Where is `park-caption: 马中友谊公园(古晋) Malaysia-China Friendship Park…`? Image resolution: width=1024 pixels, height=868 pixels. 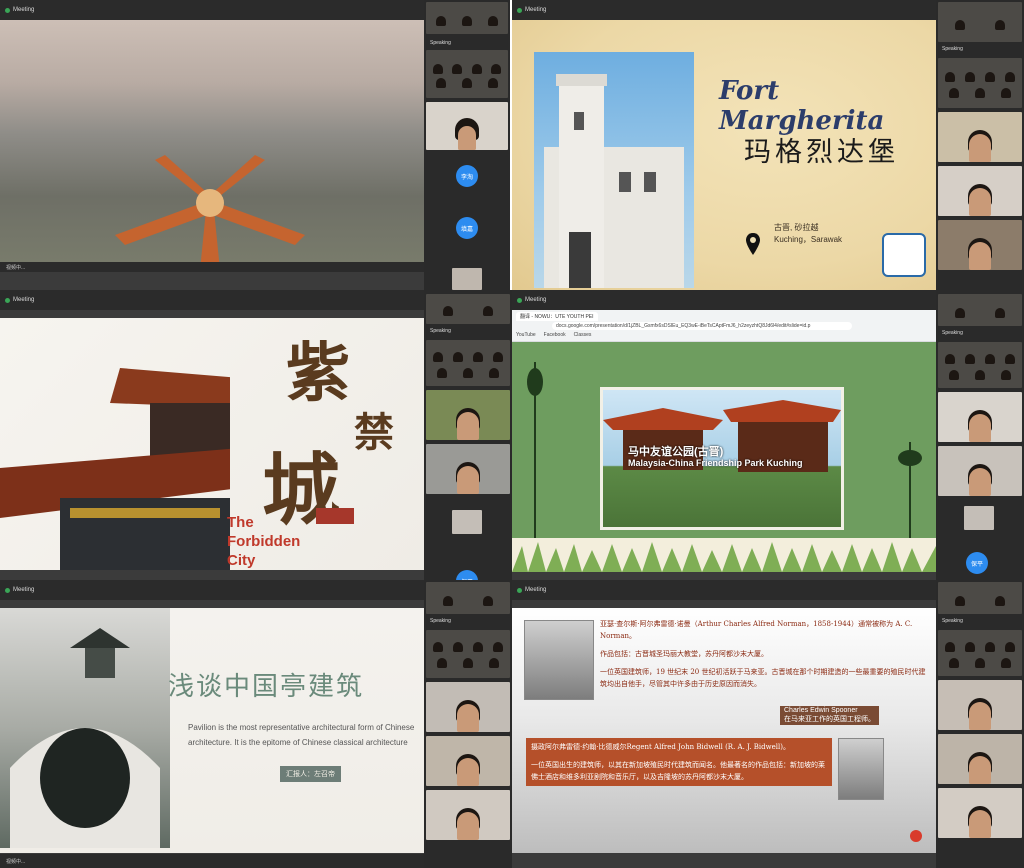
park-caption: 马中友谊公园(古晋) Malaysia-China Friendship Park… is located at coordinates (715, 457).